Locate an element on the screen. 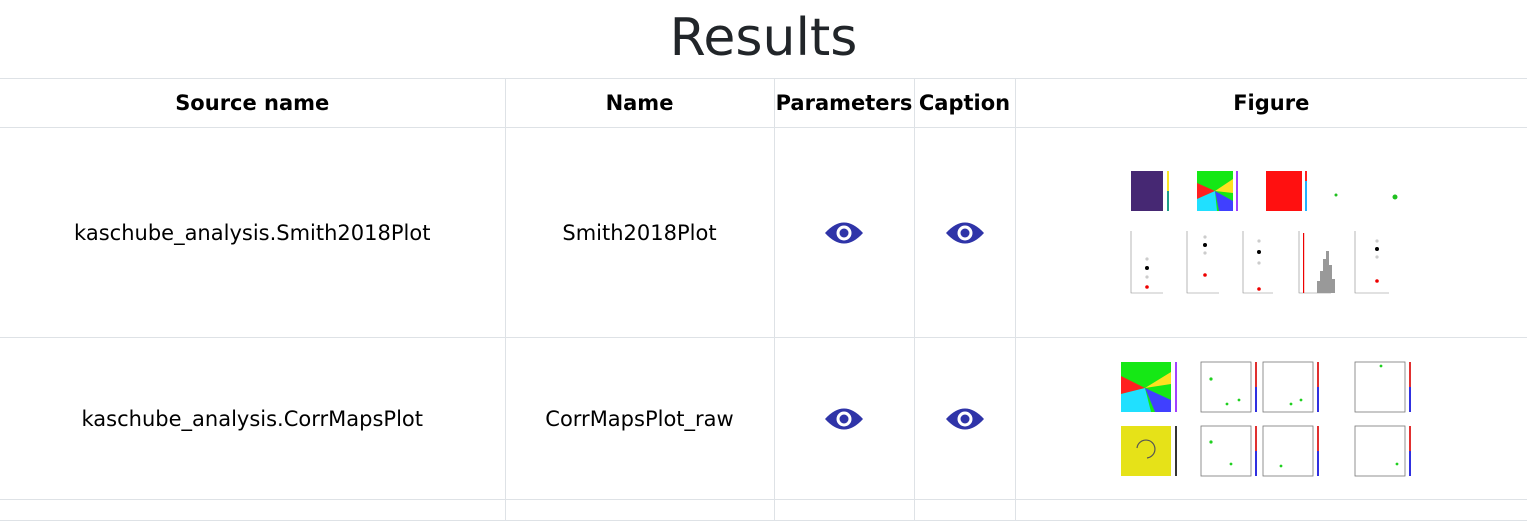 This screenshot has width=1527, height=521. source-name-cell is located at coordinates (253, 510).